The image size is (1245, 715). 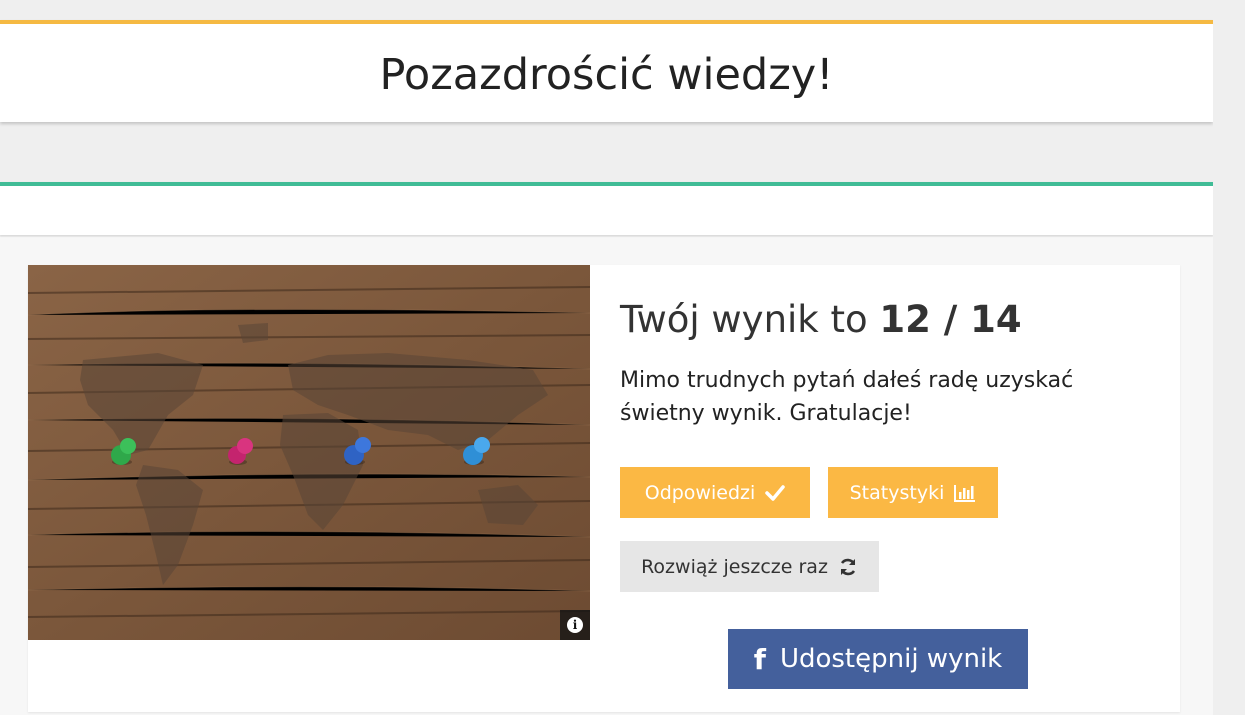 What do you see at coordinates (965, 493) in the screenshot?
I see `bar-chart-icon` at bounding box center [965, 493].